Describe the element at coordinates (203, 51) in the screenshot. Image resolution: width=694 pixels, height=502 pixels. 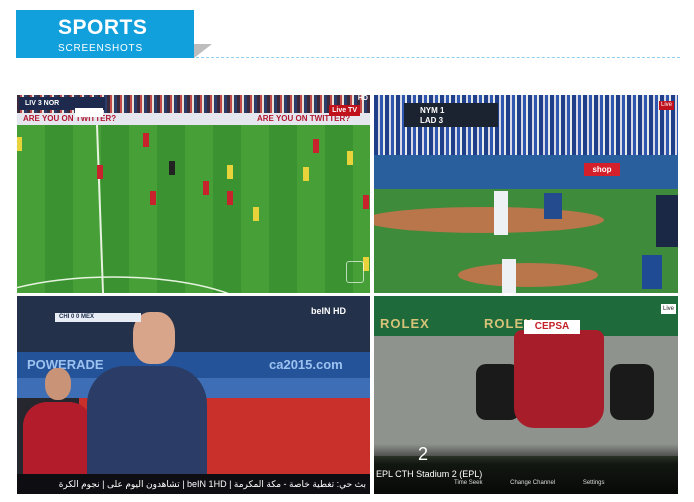
I see `banner-fold` at that location.